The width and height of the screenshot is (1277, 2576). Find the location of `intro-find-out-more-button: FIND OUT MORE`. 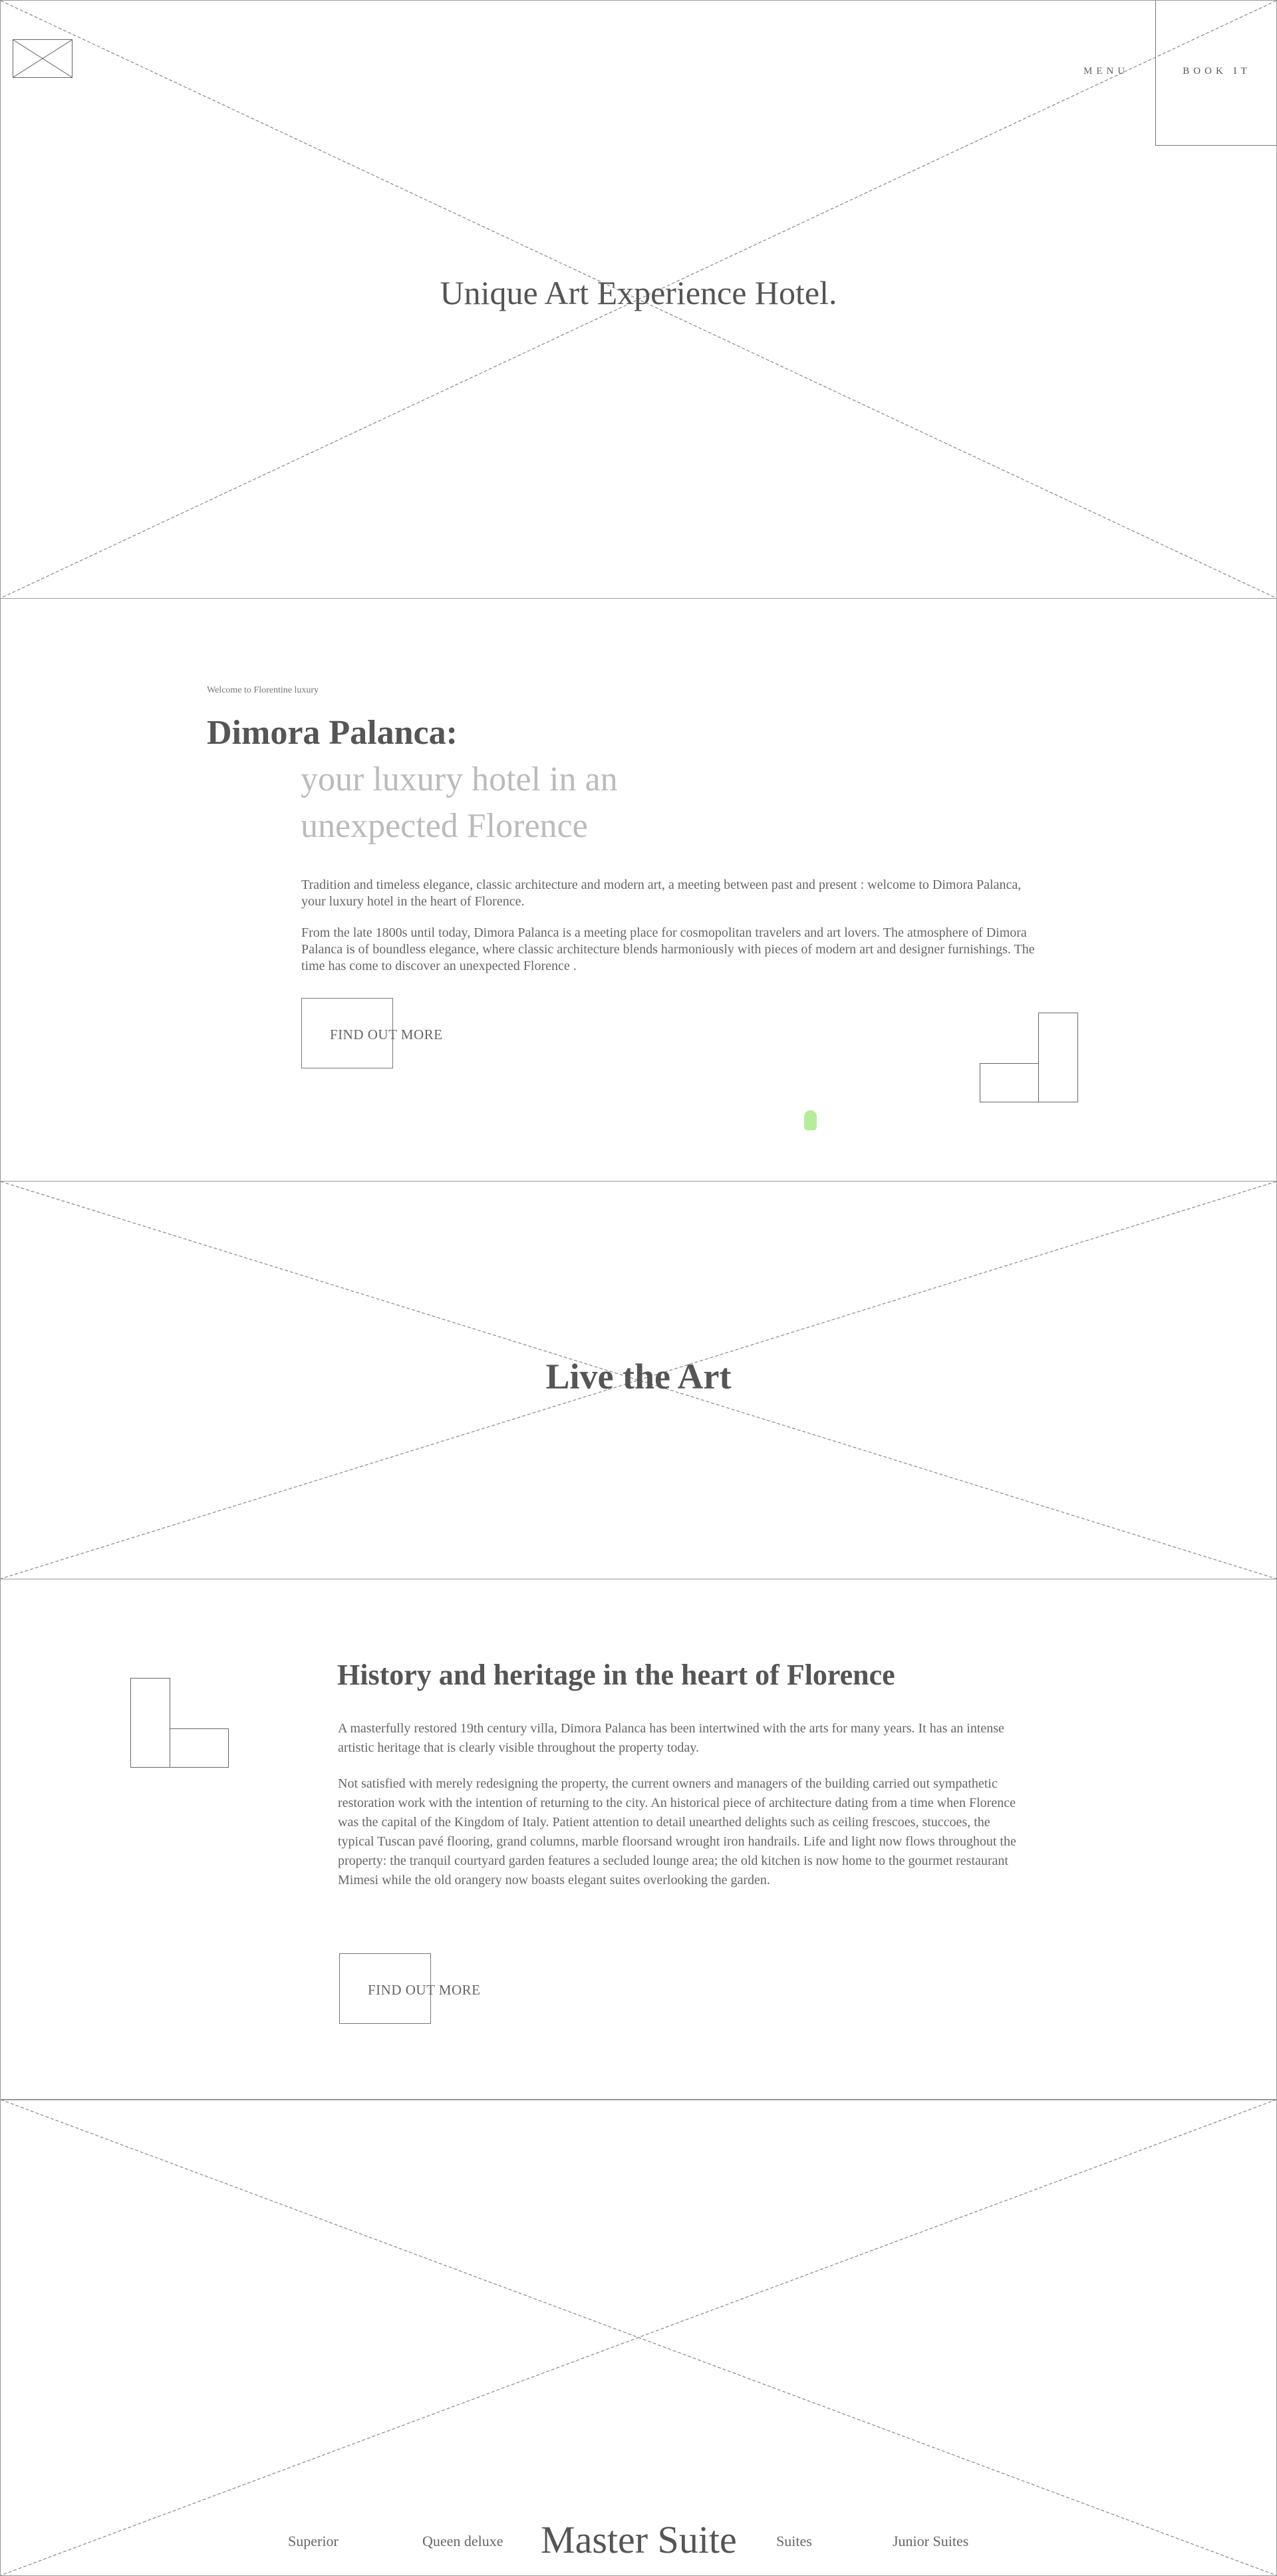

intro-find-out-more-button: FIND OUT MORE is located at coordinates (372, 1033).